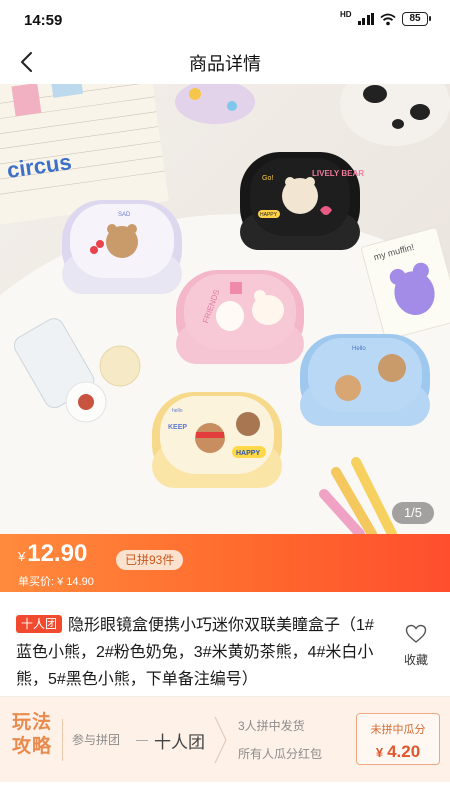  Describe the element at coordinates (416, 633) in the screenshot. I see `heart-icon` at that location.